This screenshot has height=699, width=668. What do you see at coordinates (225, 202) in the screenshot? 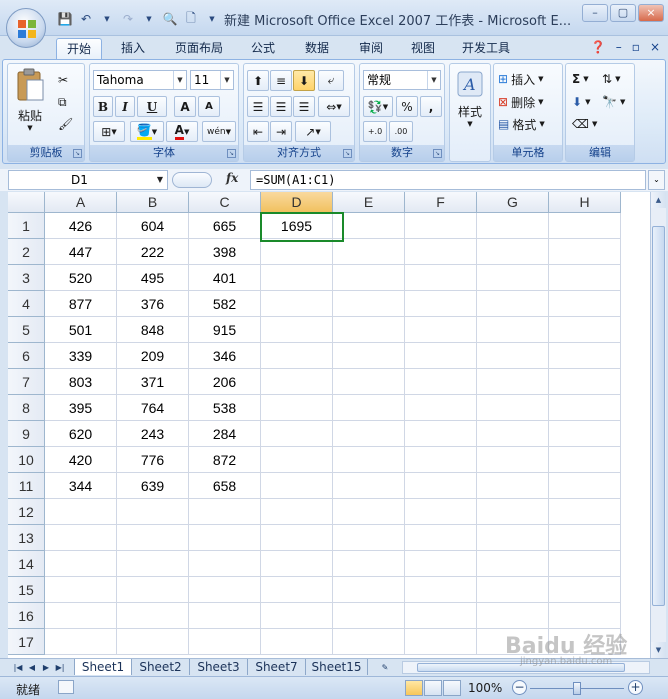
I see `column-header-c: C` at bounding box center [225, 202].